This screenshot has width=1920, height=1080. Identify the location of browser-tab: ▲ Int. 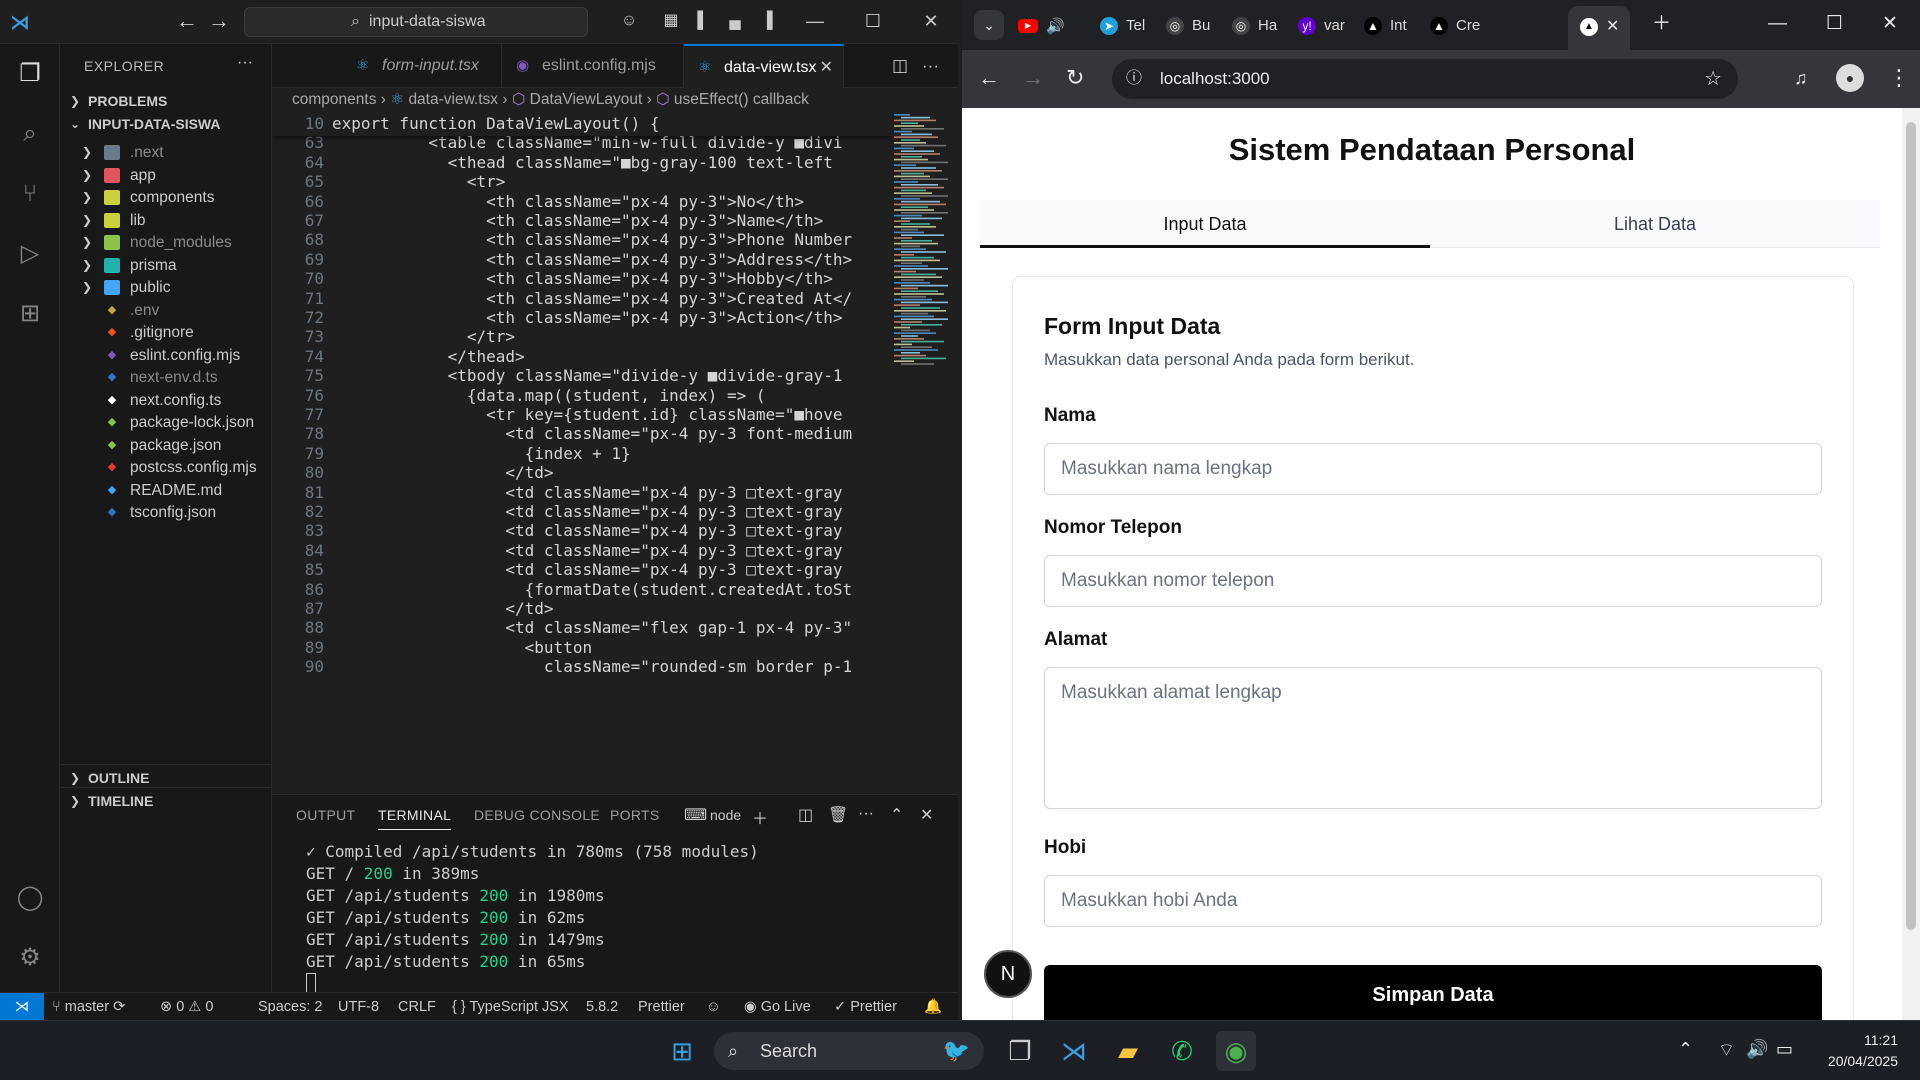
(1394, 25).